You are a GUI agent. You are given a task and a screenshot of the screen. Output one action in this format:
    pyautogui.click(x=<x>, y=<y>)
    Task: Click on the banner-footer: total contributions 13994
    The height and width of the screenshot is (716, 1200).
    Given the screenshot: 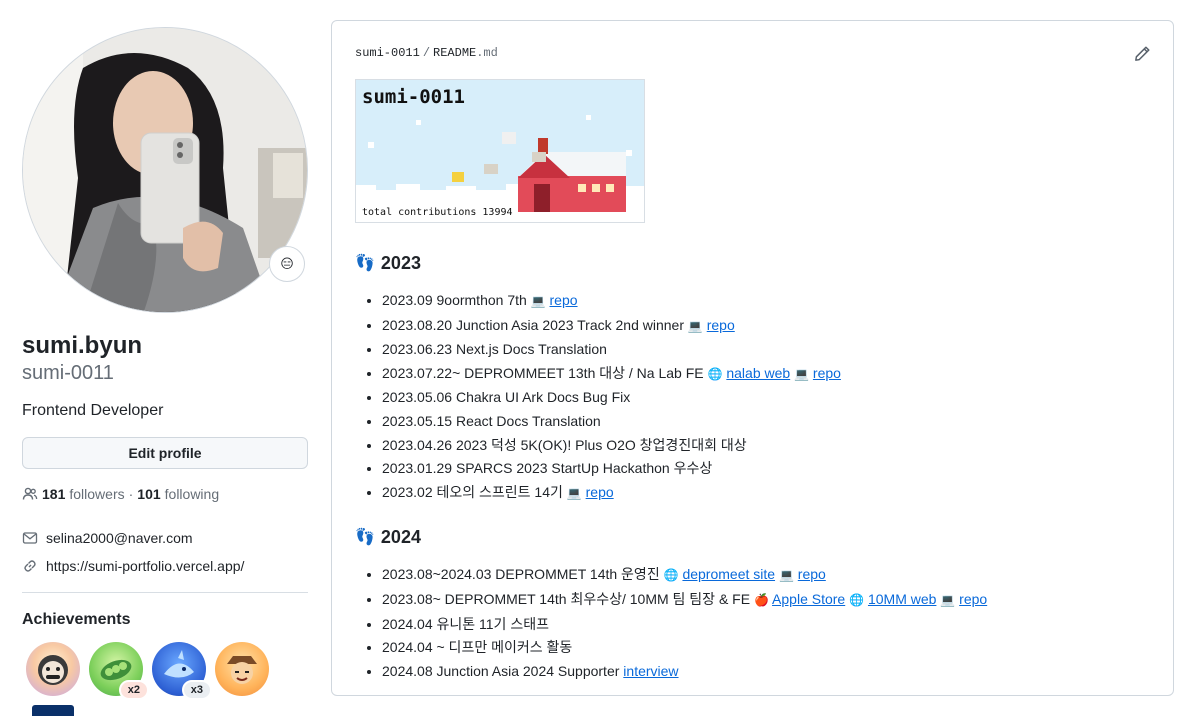 What is the action you would take?
    pyautogui.click(x=437, y=212)
    